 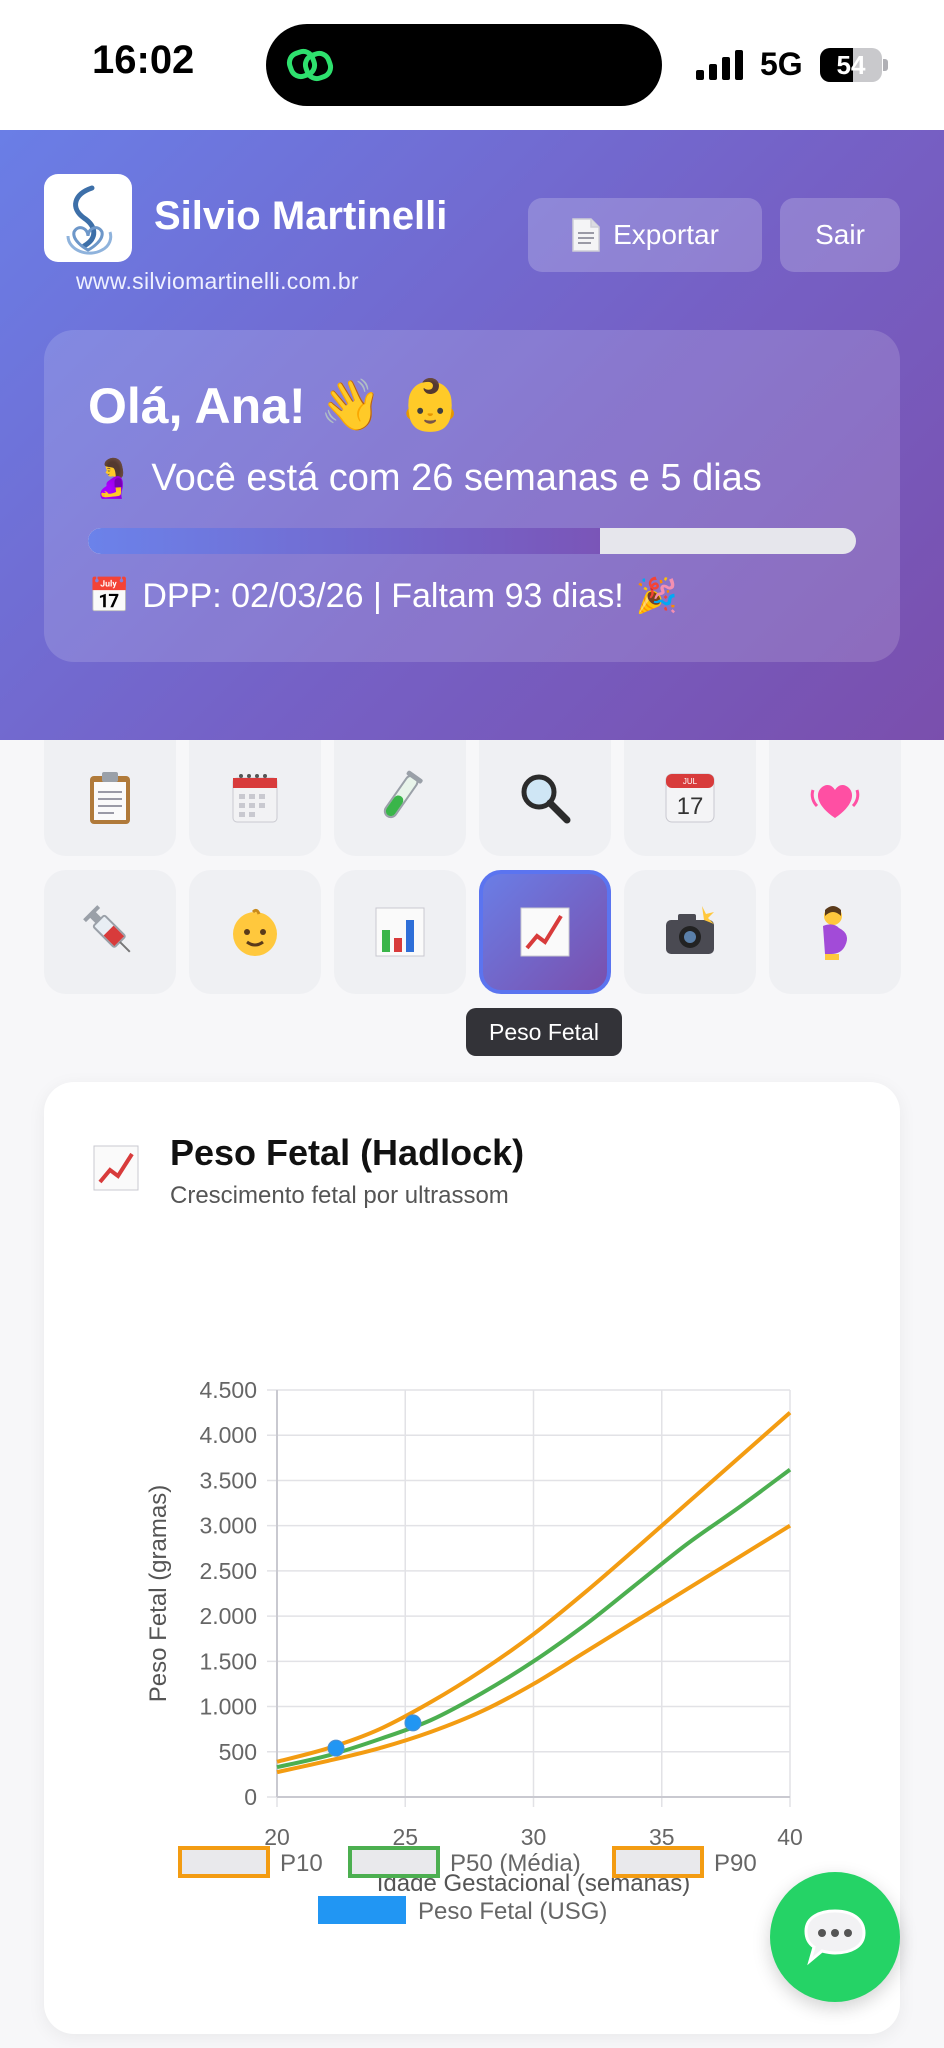 What do you see at coordinates (250, 1797) in the screenshot?
I see `y-tick-label: 0` at bounding box center [250, 1797].